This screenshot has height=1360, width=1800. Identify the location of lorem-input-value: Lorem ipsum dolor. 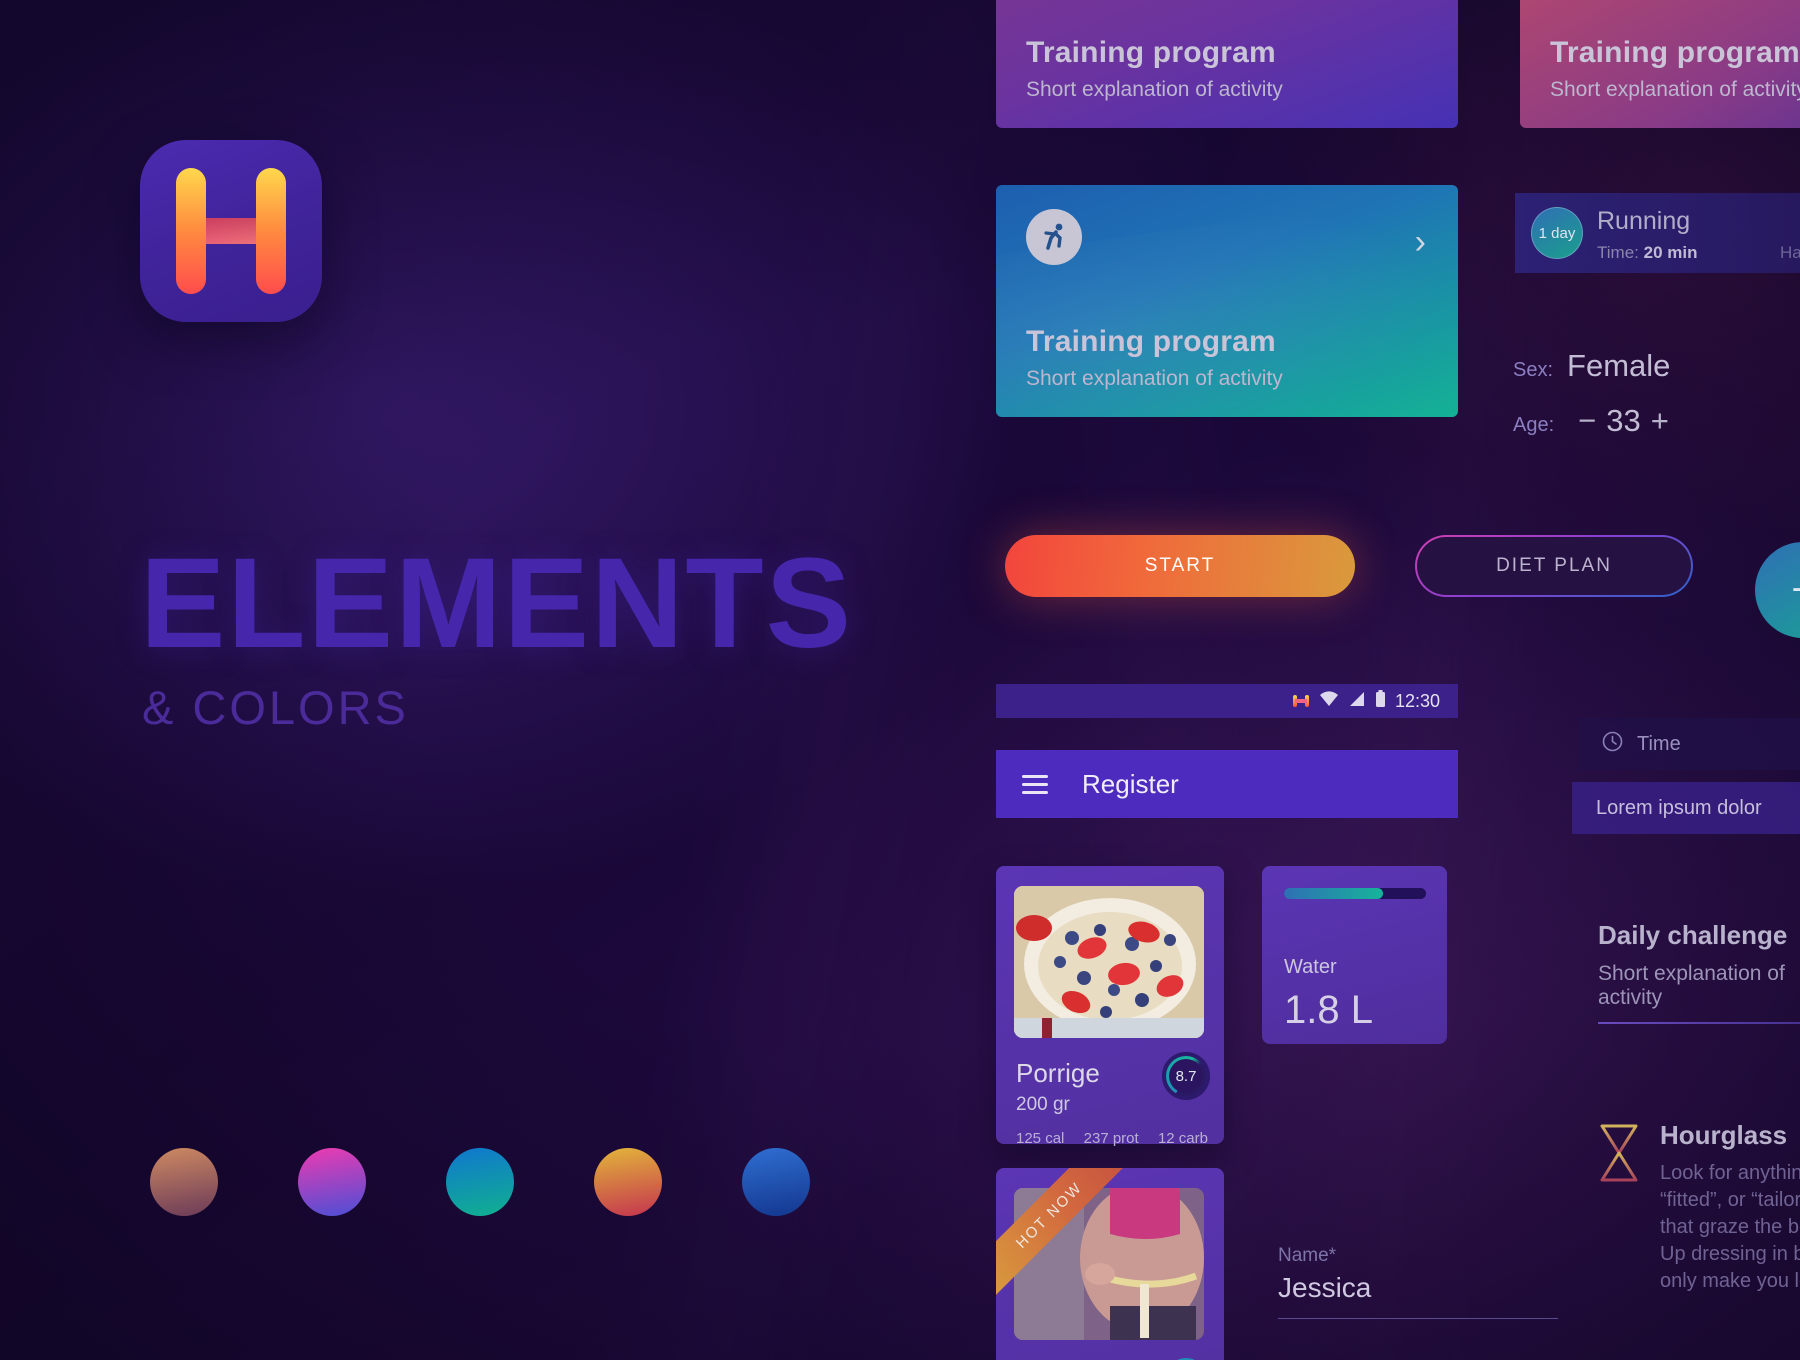
(1679, 807).